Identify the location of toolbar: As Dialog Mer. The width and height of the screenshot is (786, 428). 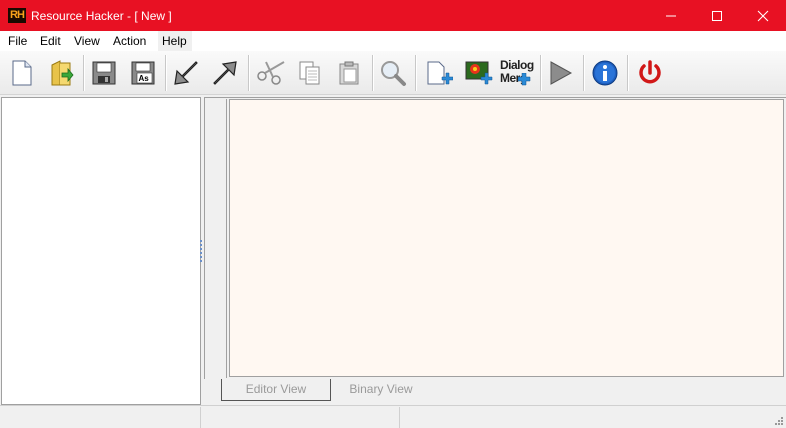
(393, 73).